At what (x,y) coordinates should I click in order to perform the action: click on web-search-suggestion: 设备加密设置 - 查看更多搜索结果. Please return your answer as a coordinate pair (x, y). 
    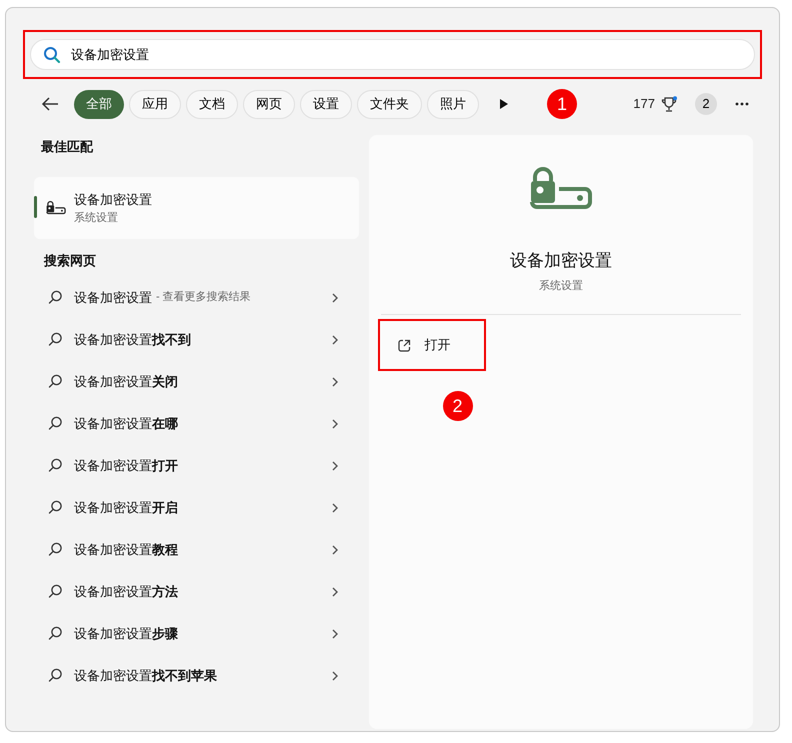
    Looking at the image, I should click on (196, 297).